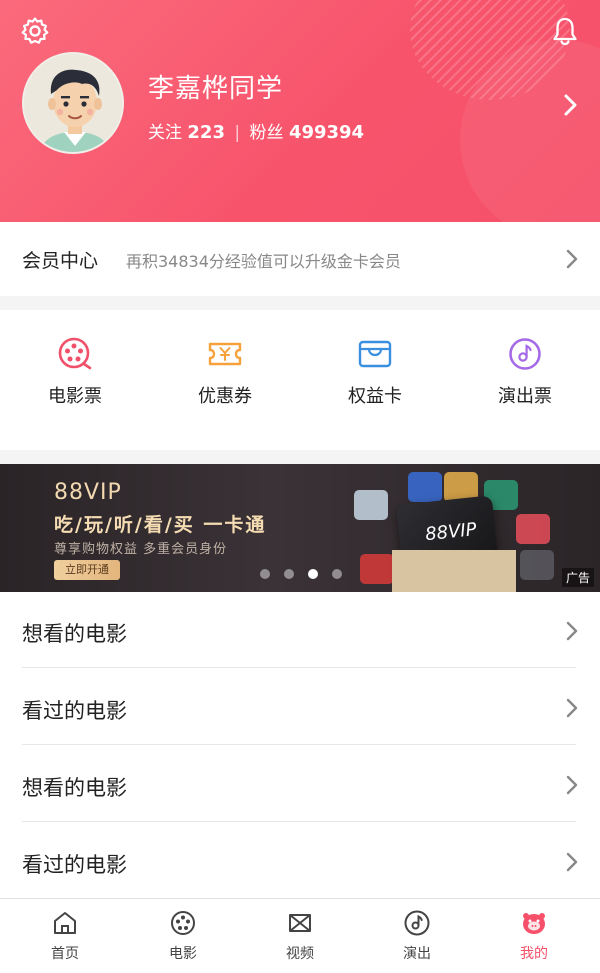 The height and width of the screenshot is (973, 600). What do you see at coordinates (534, 923) in the screenshot?
I see `mascot-icon` at bounding box center [534, 923].